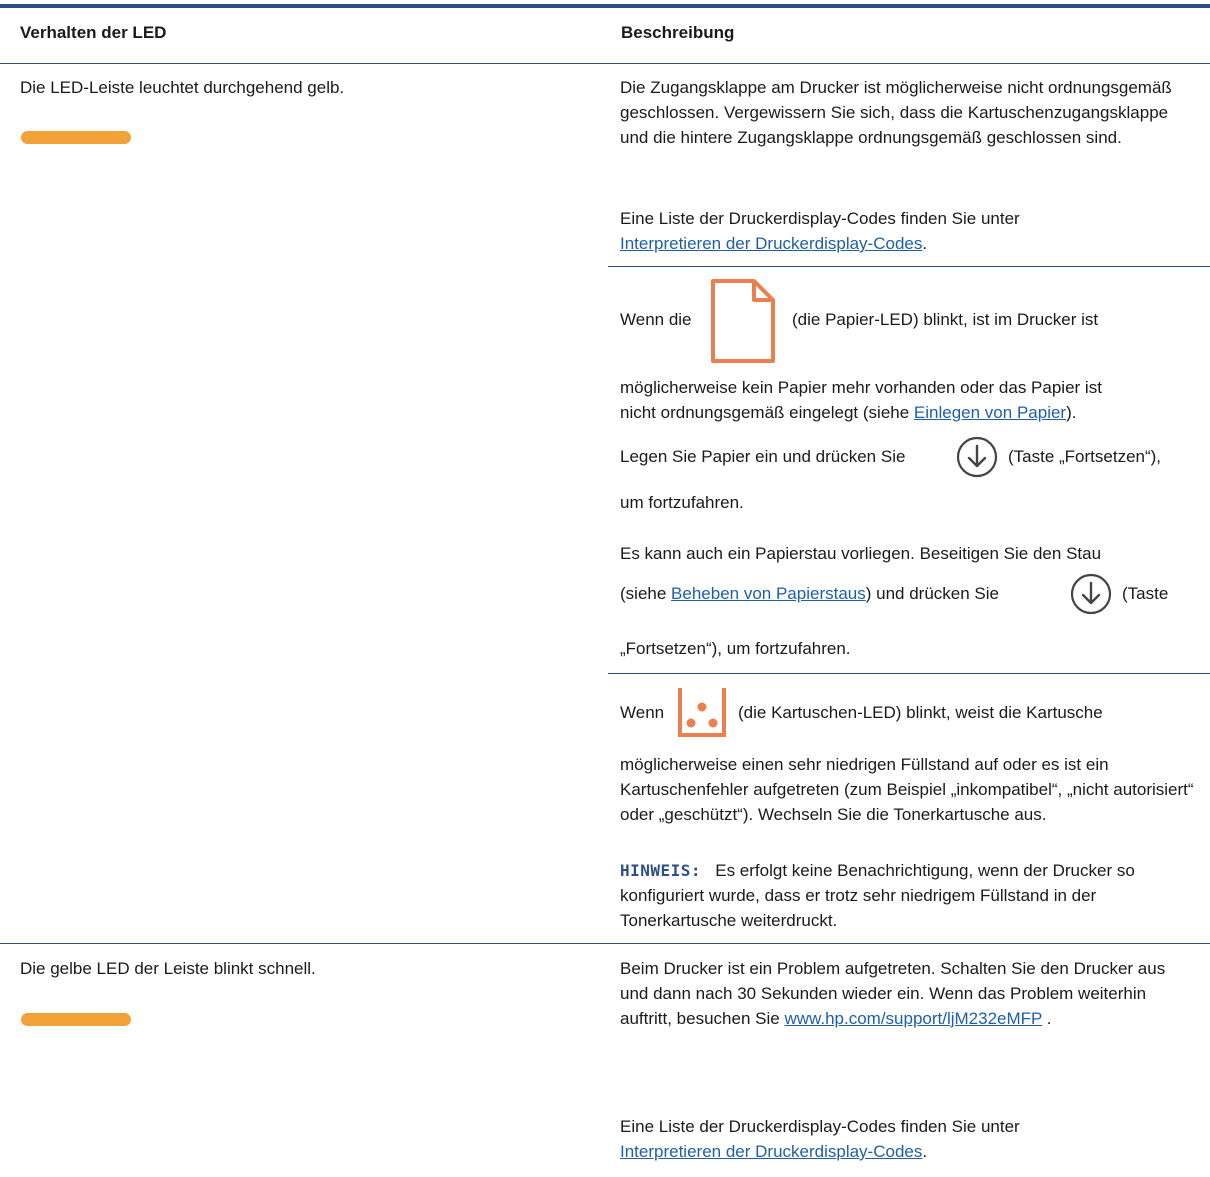 Image resolution: width=1210 pixels, height=1177 pixels. What do you see at coordinates (925, 243) in the screenshot?
I see `door-codes-end: .` at bounding box center [925, 243].